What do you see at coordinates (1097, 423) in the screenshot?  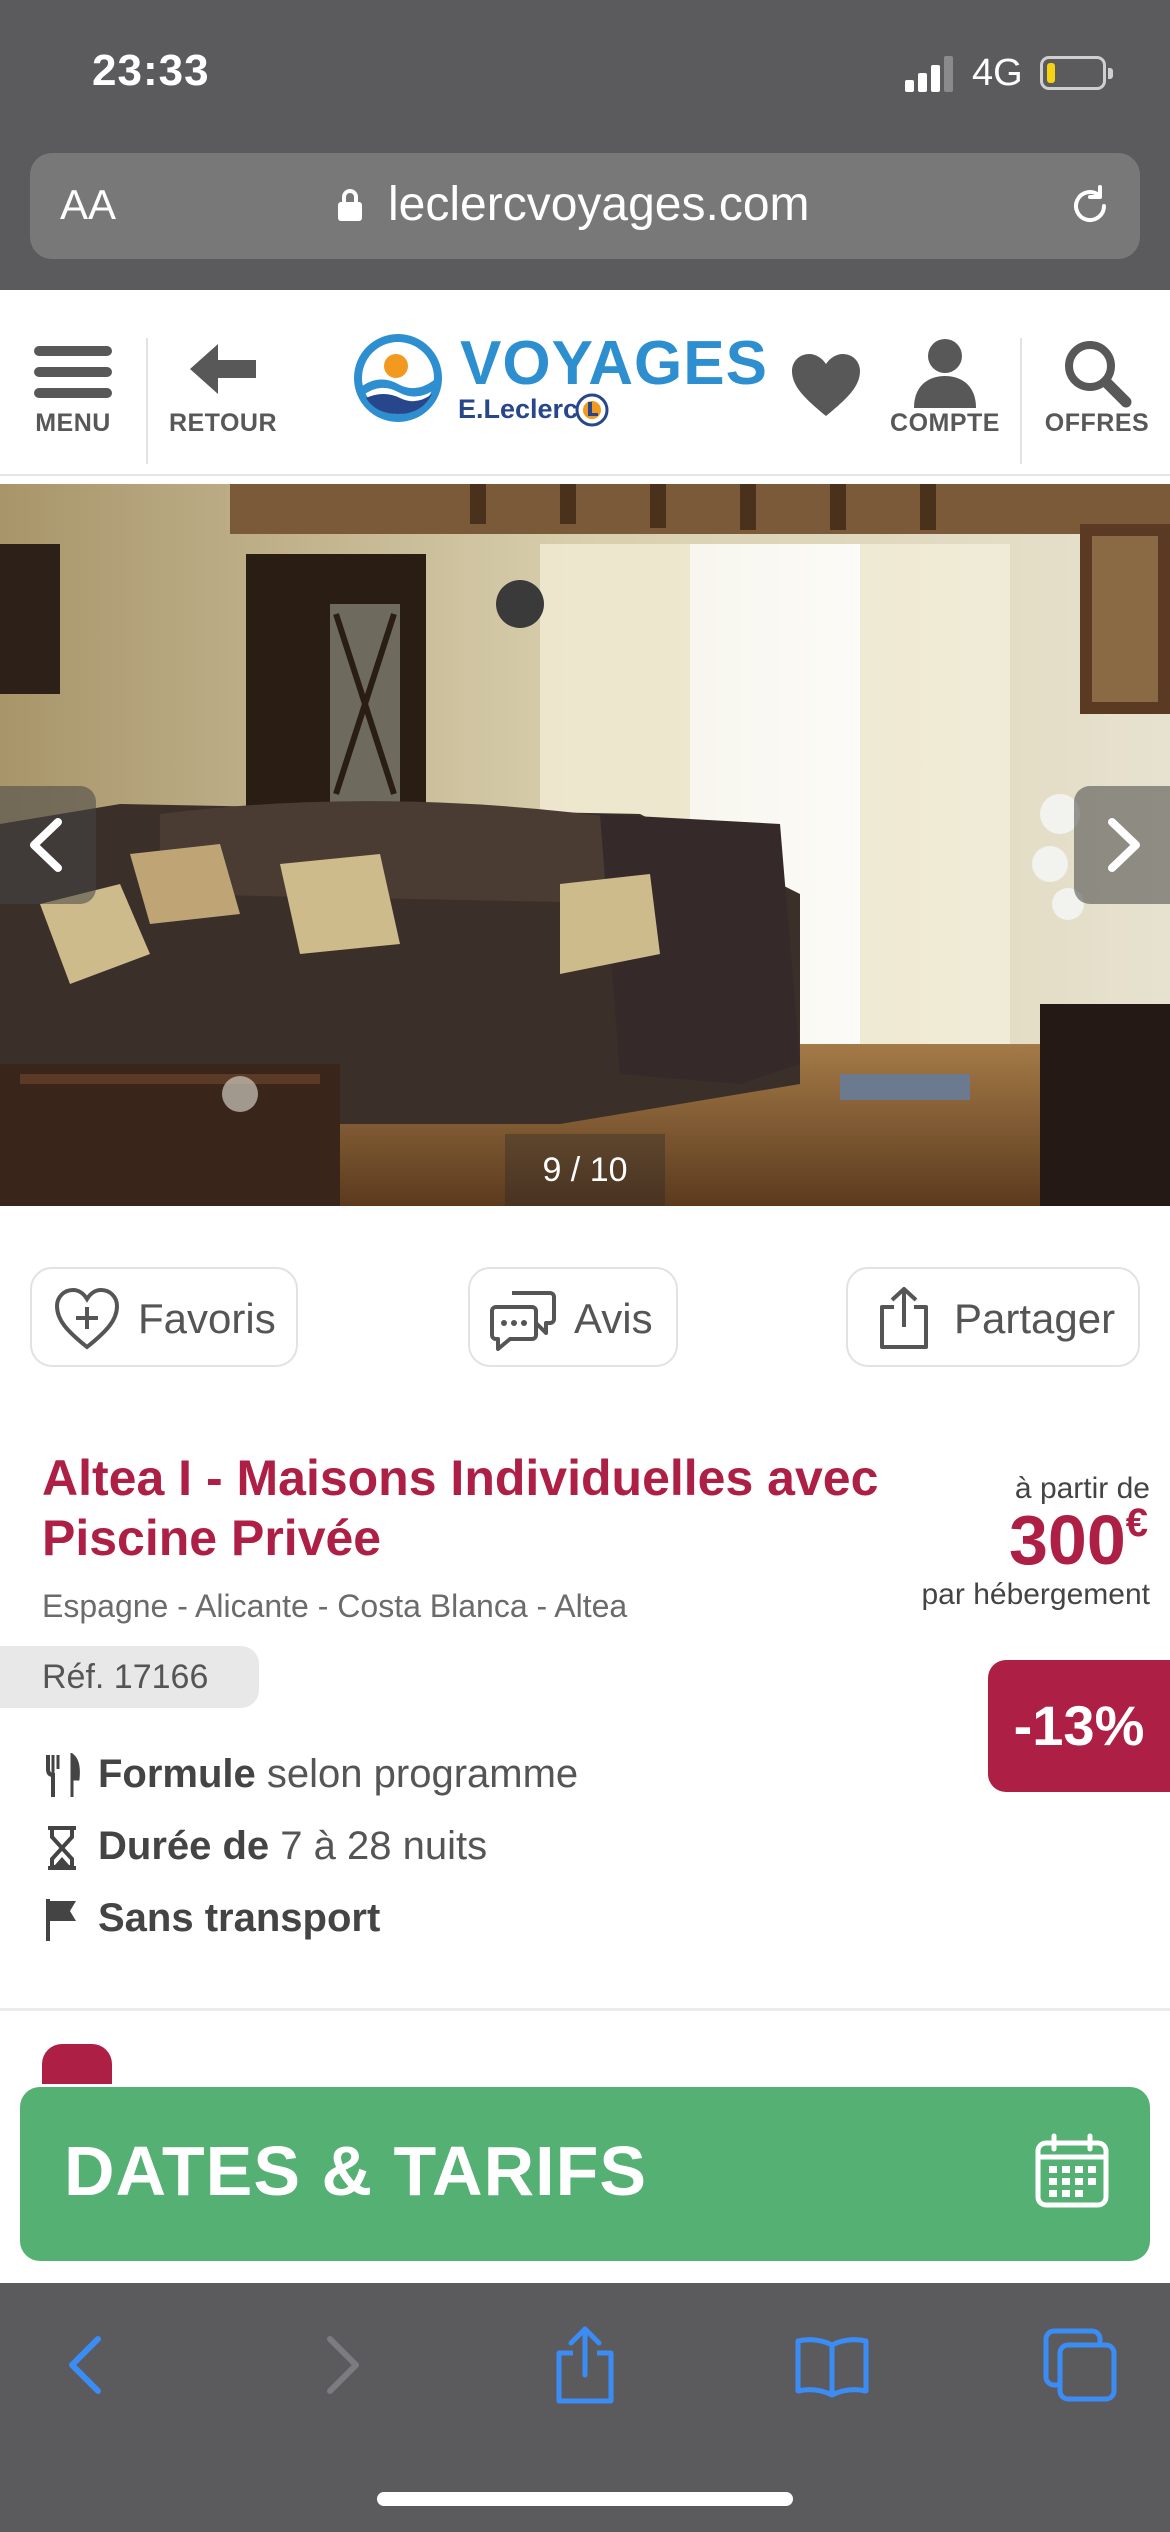 I see `offers-label: OFFRES` at bounding box center [1097, 423].